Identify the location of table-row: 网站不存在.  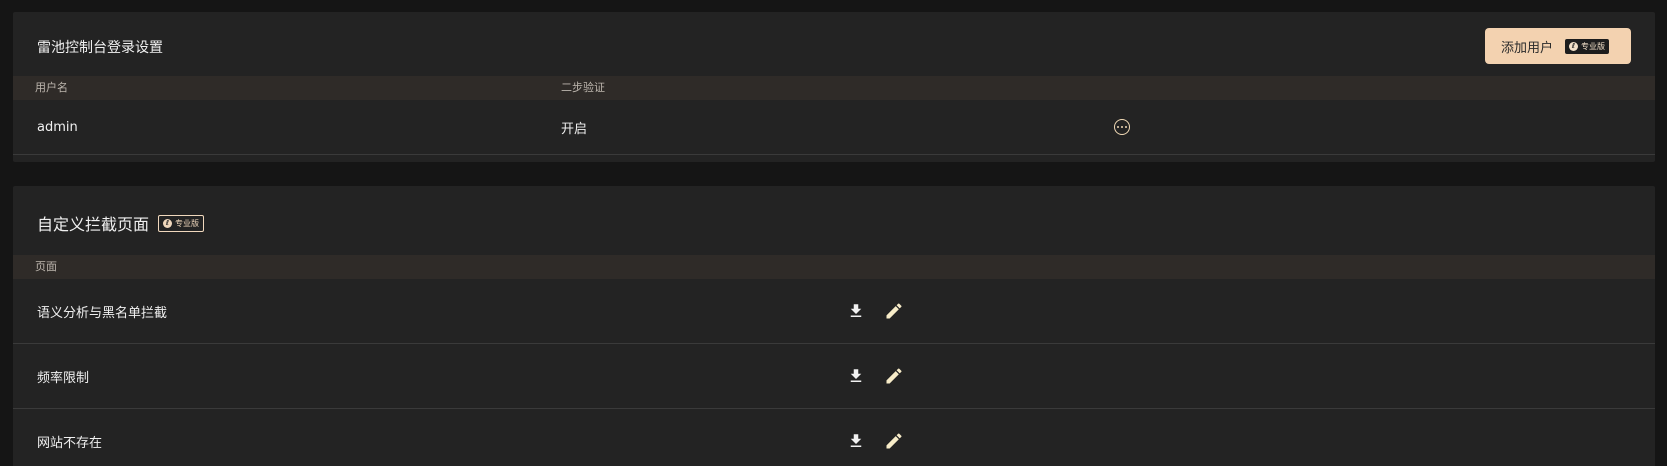
(834, 437).